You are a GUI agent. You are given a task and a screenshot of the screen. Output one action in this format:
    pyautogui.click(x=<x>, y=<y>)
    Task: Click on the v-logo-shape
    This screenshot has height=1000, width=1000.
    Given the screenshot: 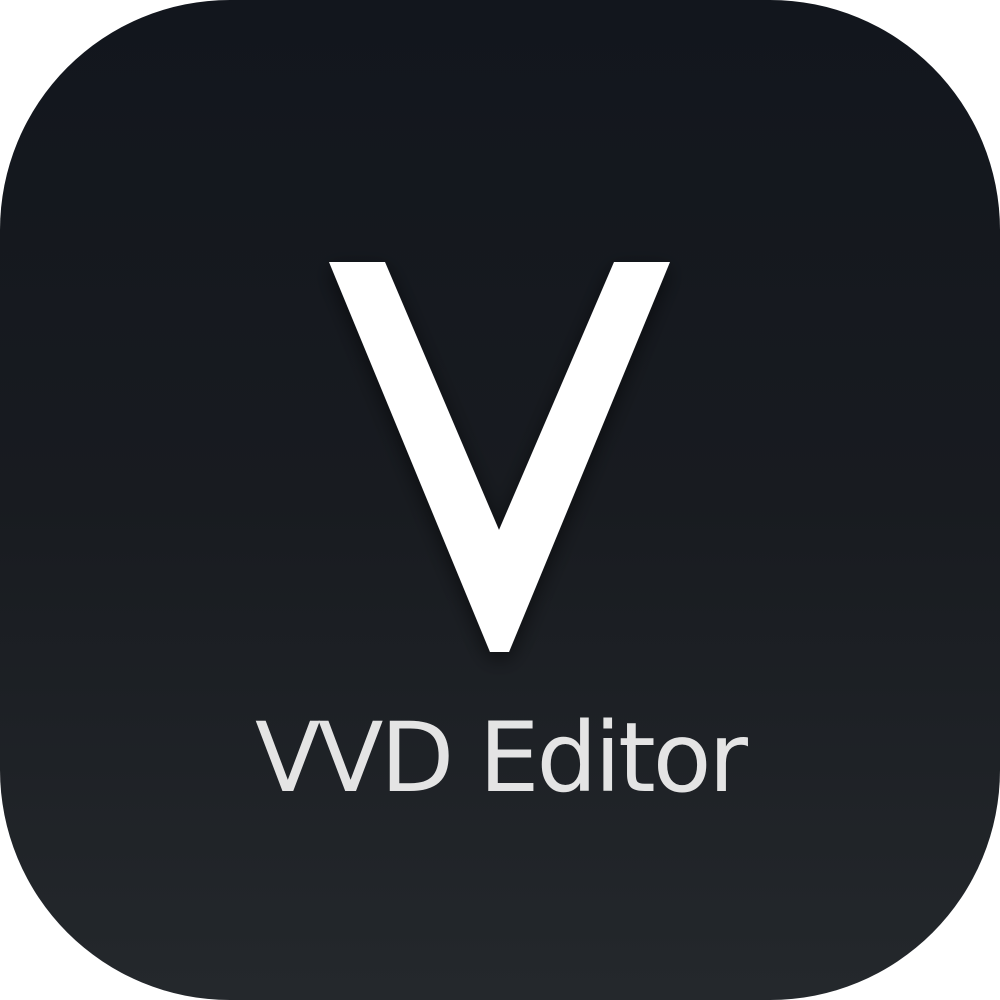 What is the action you would take?
    pyautogui.click(x=499, y=457)
    